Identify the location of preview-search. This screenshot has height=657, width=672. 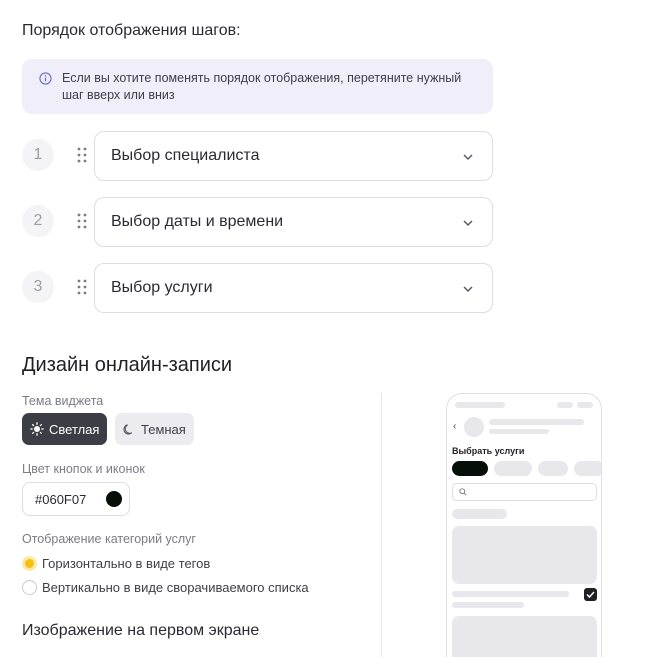
(524, 492).